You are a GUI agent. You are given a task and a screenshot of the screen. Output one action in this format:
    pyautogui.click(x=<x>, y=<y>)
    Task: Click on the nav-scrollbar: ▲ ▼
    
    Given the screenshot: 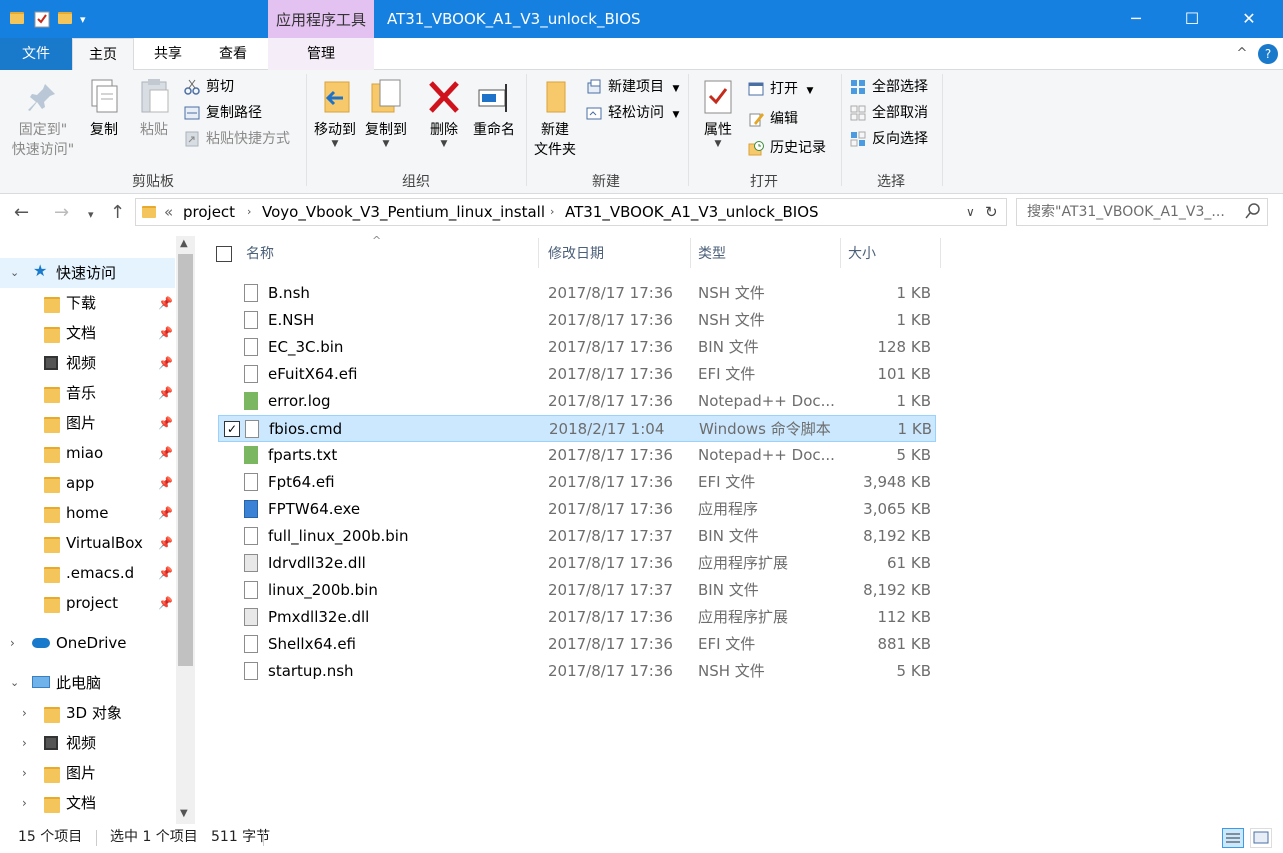 What is the action you would take?
    pyautogui.click(x=185, y=530)
    